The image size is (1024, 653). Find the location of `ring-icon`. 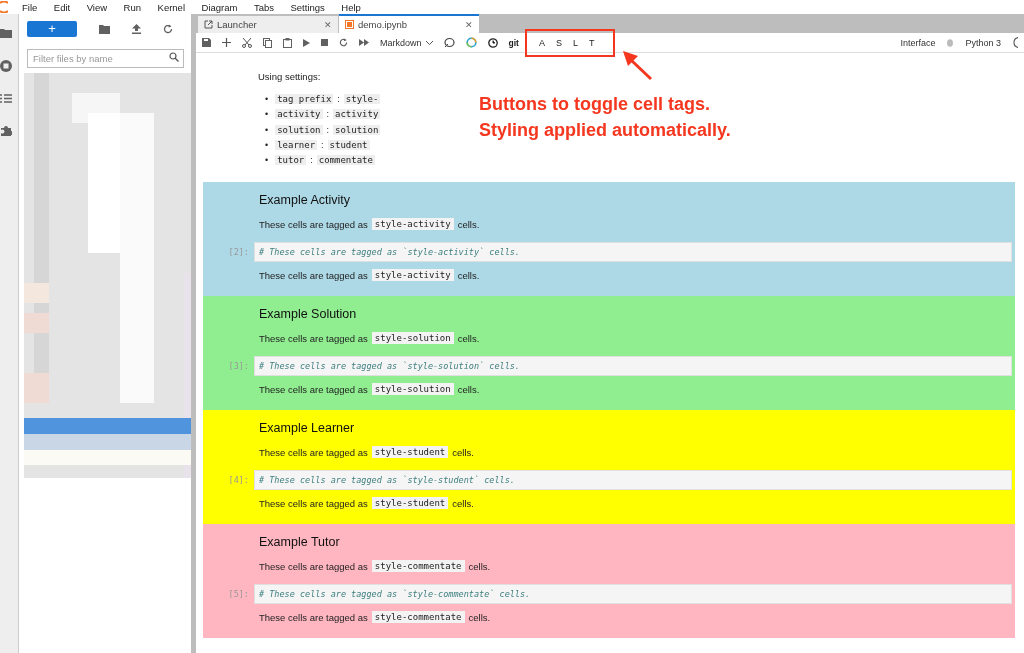

ring-icon is located at coordinates (471, 42).